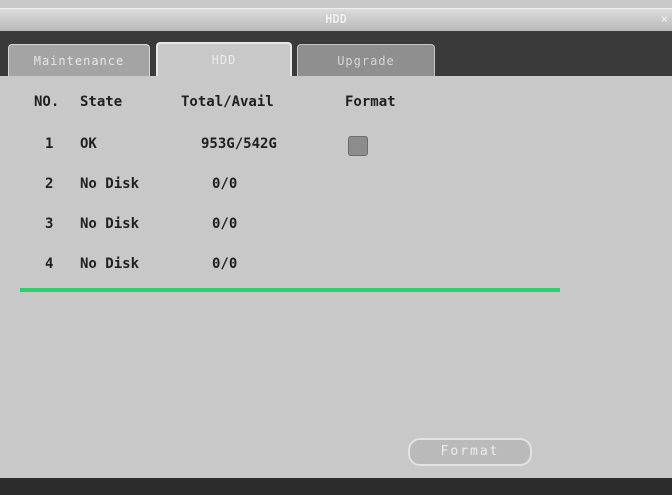  Describe the element at coordinates (88, 144) in the screenshot. I see `disk-state: OK` at that location.